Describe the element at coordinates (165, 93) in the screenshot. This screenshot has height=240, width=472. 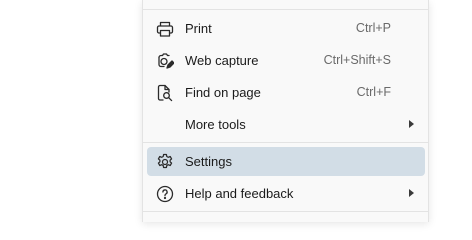
I see `find-on-page-icon` at that location.